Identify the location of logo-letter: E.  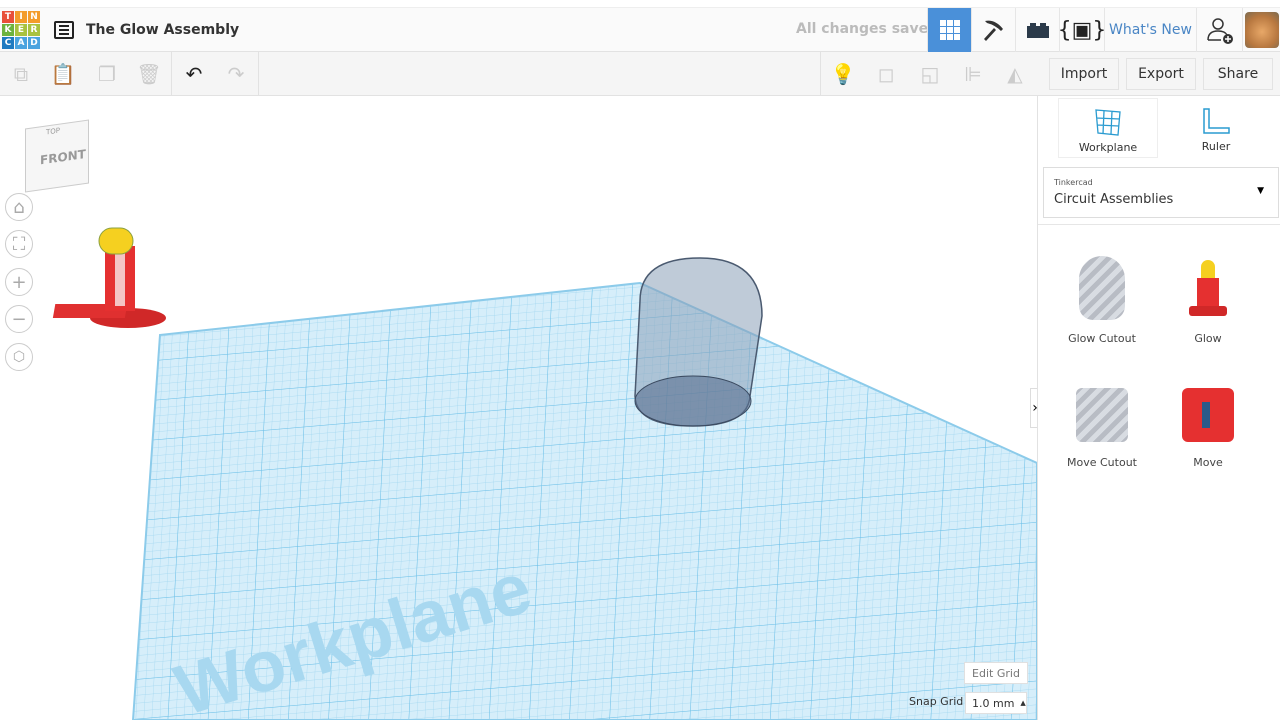
(21, 29).